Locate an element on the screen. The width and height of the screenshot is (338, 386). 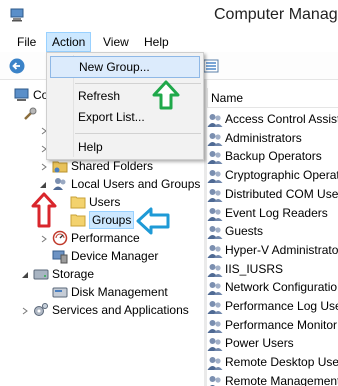
group-list-item: IIS_IUSRS is located at coordinates (272, 269).